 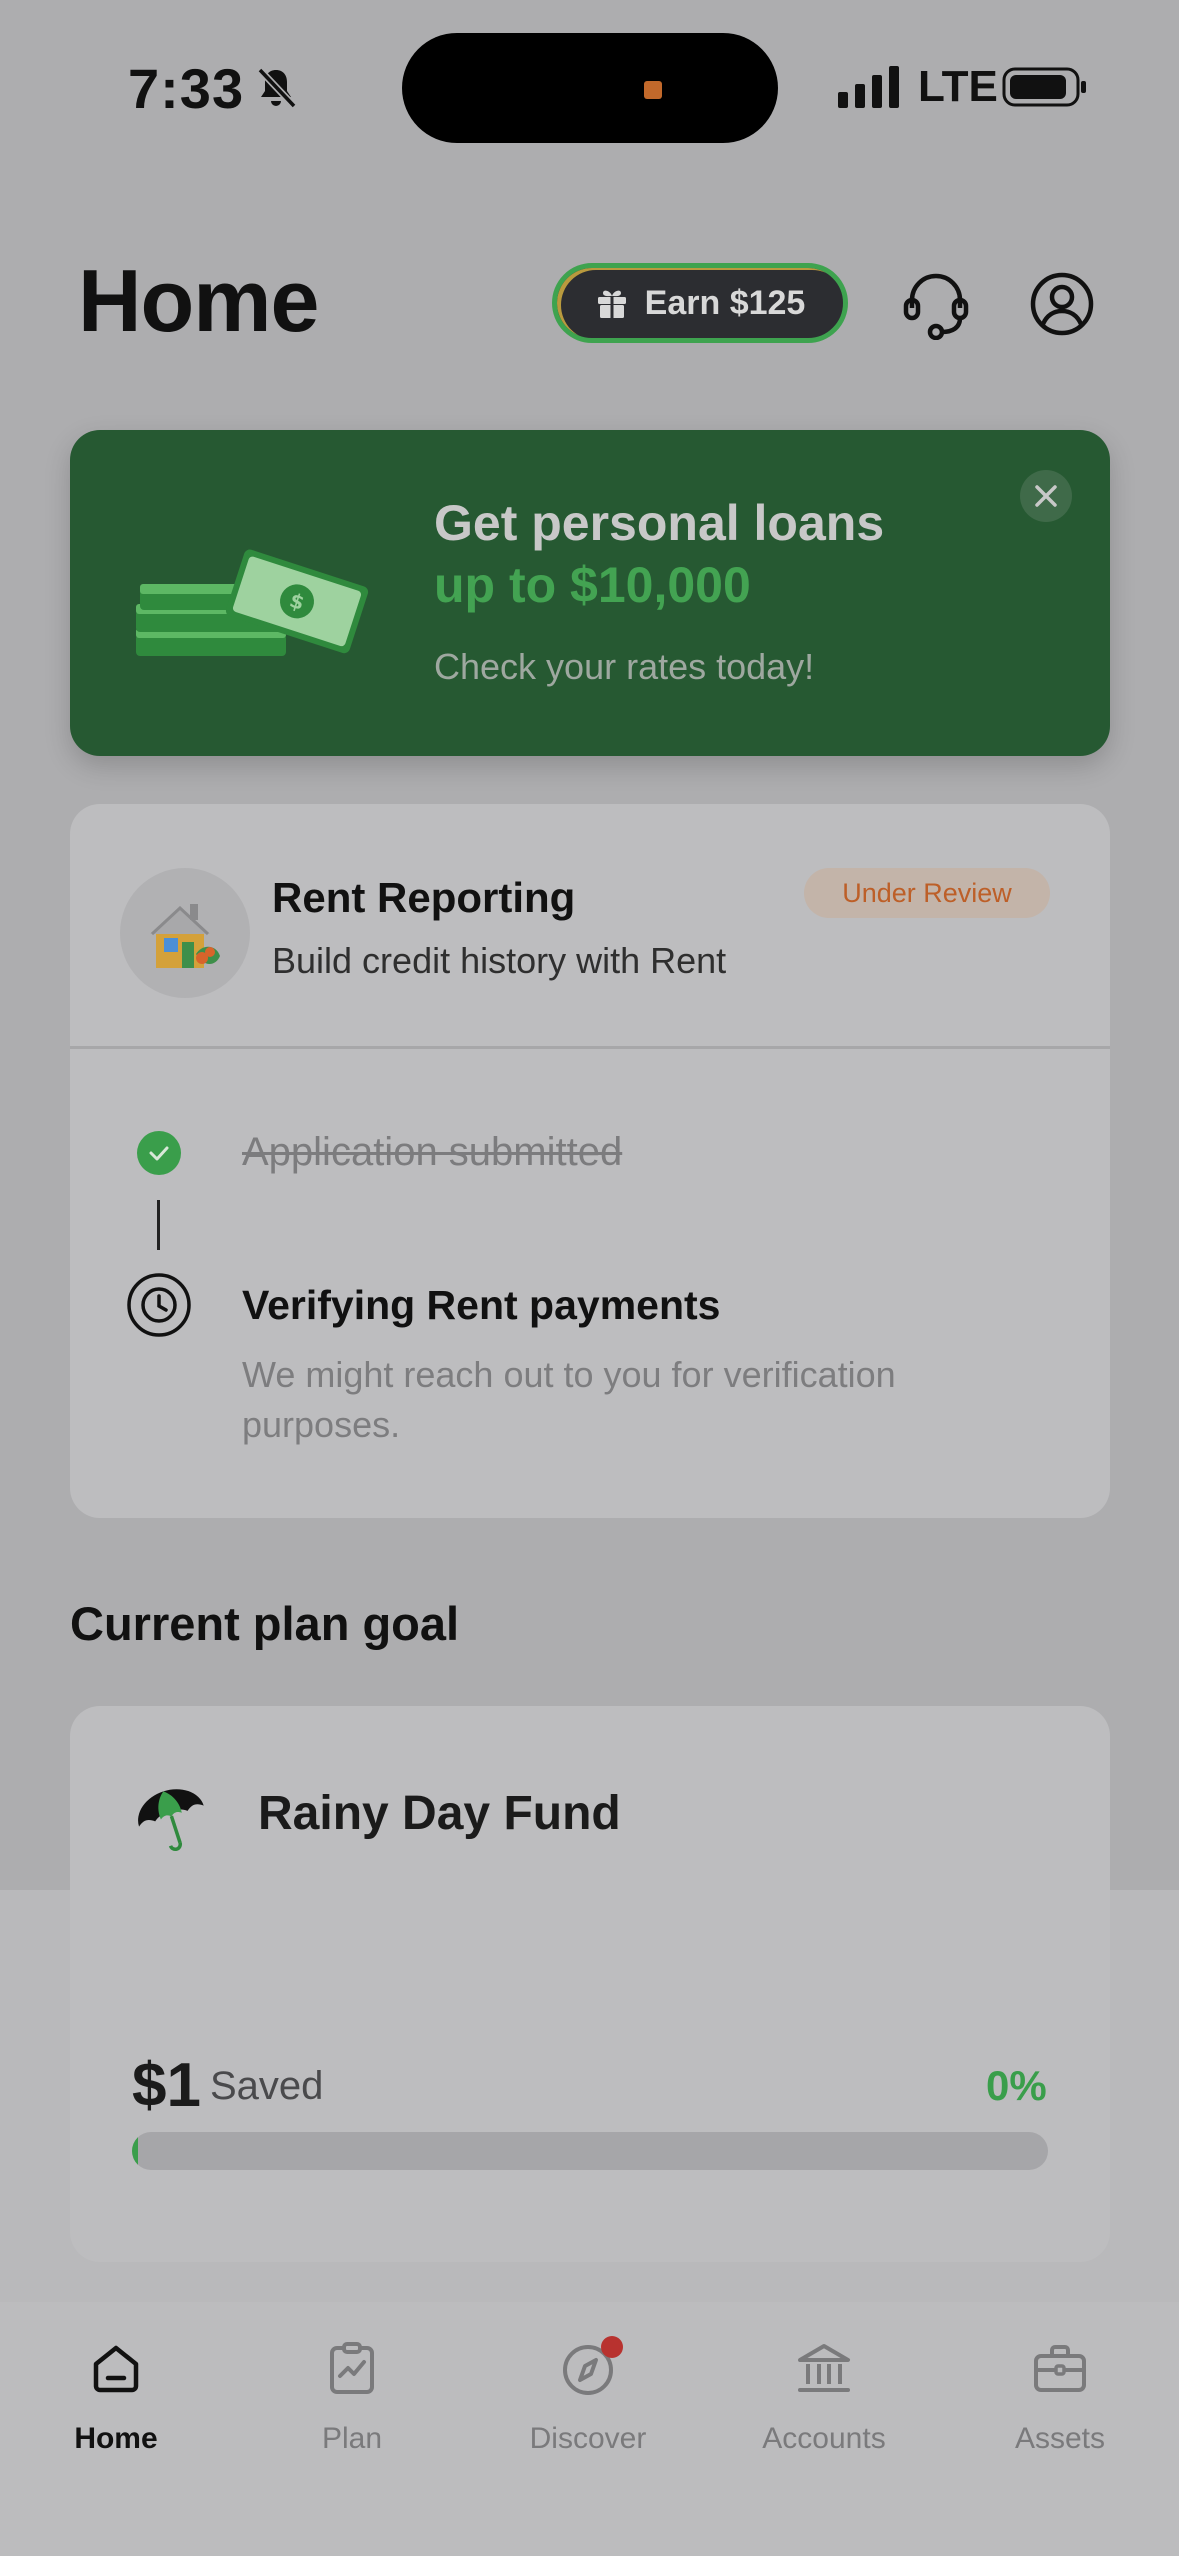 What do you see at coordinates (171, 1820) in the screenshot?
I see `umbrella-icon` at bounding box center [171, 1820].